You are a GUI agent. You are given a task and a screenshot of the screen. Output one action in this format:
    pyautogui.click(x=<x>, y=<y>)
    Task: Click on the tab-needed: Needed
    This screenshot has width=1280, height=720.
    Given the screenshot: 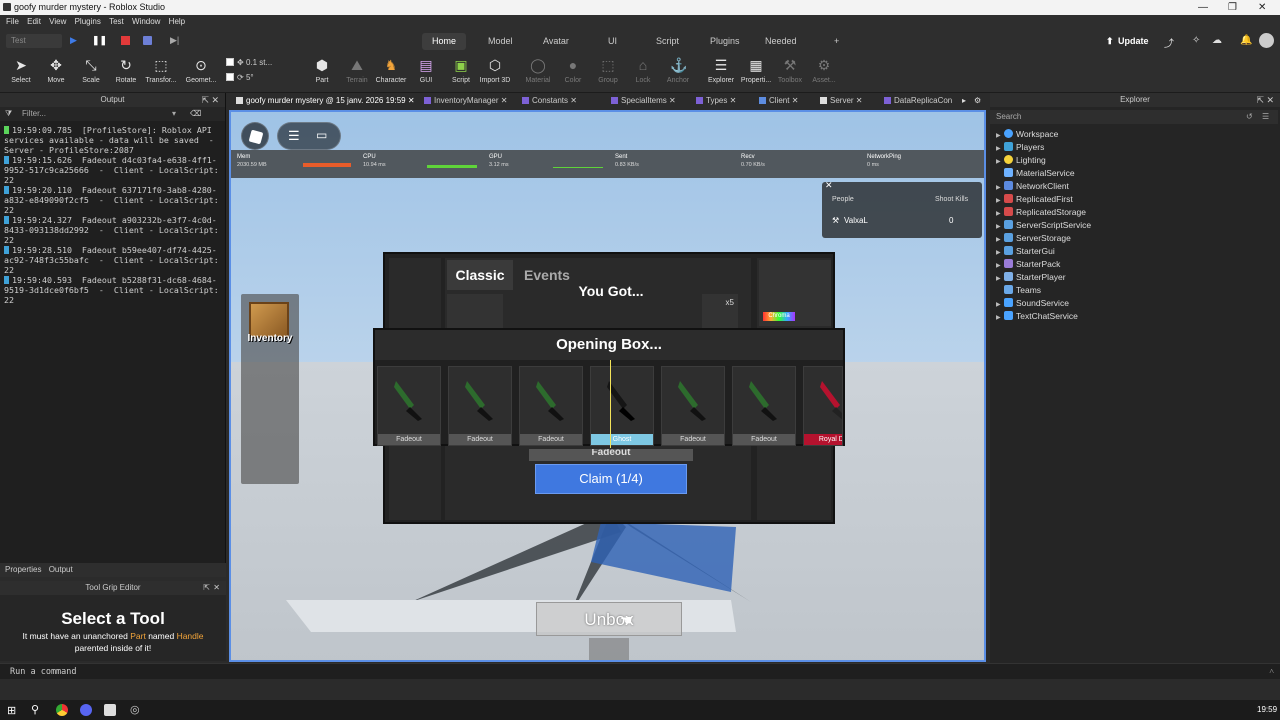 What is the action you would take?
    pyautogui.click(x=781, y=41)
    